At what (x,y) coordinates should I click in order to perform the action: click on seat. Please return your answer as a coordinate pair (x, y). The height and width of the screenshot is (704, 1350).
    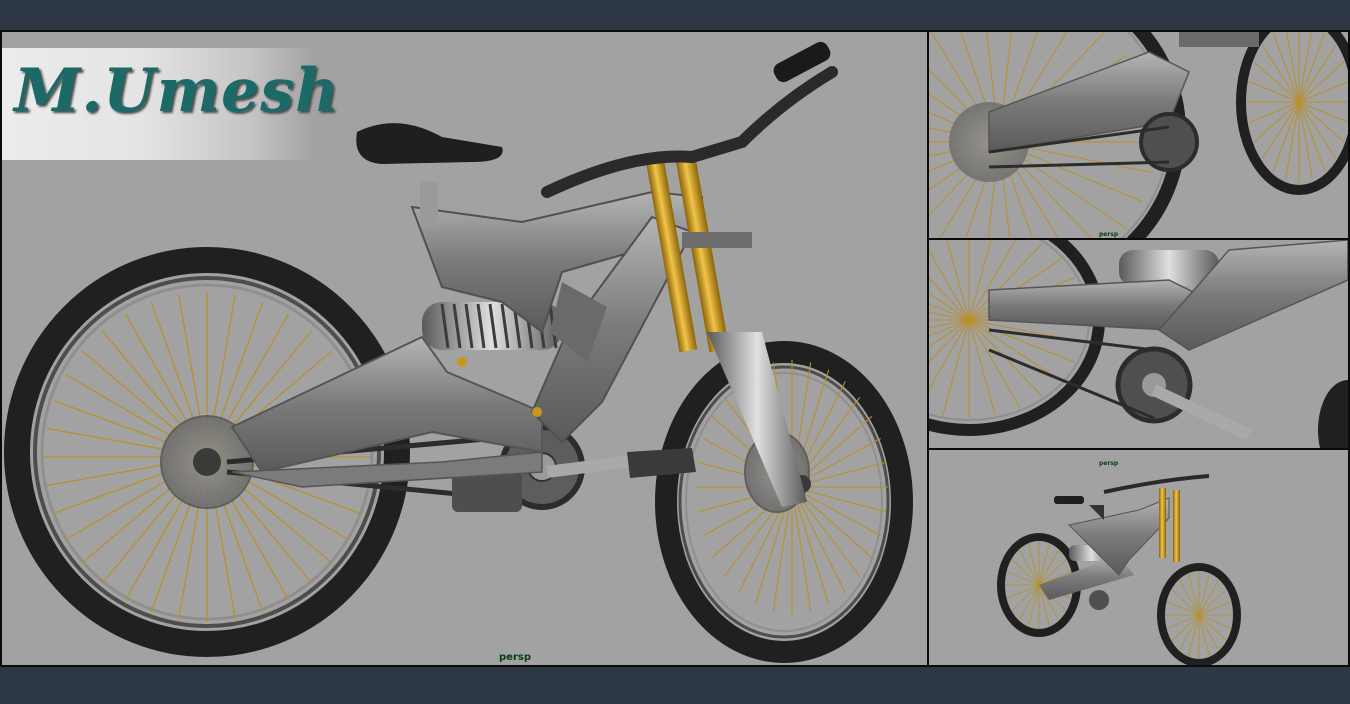
    Looking at the image, I should click on (429, 175).